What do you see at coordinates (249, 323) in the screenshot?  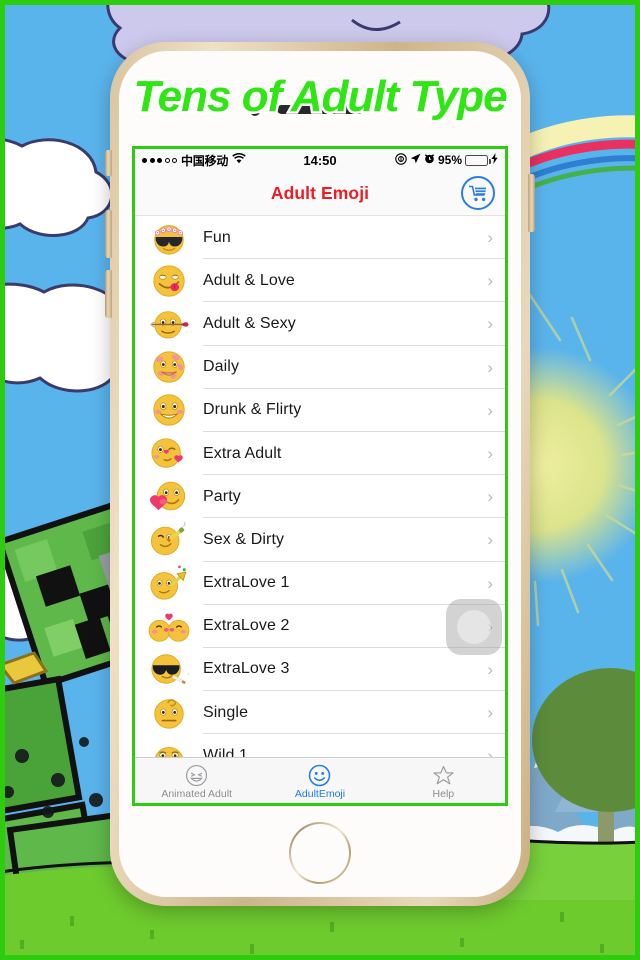 I see `list-item-label: Adult & Sexy` at bounding box center [249, 323].